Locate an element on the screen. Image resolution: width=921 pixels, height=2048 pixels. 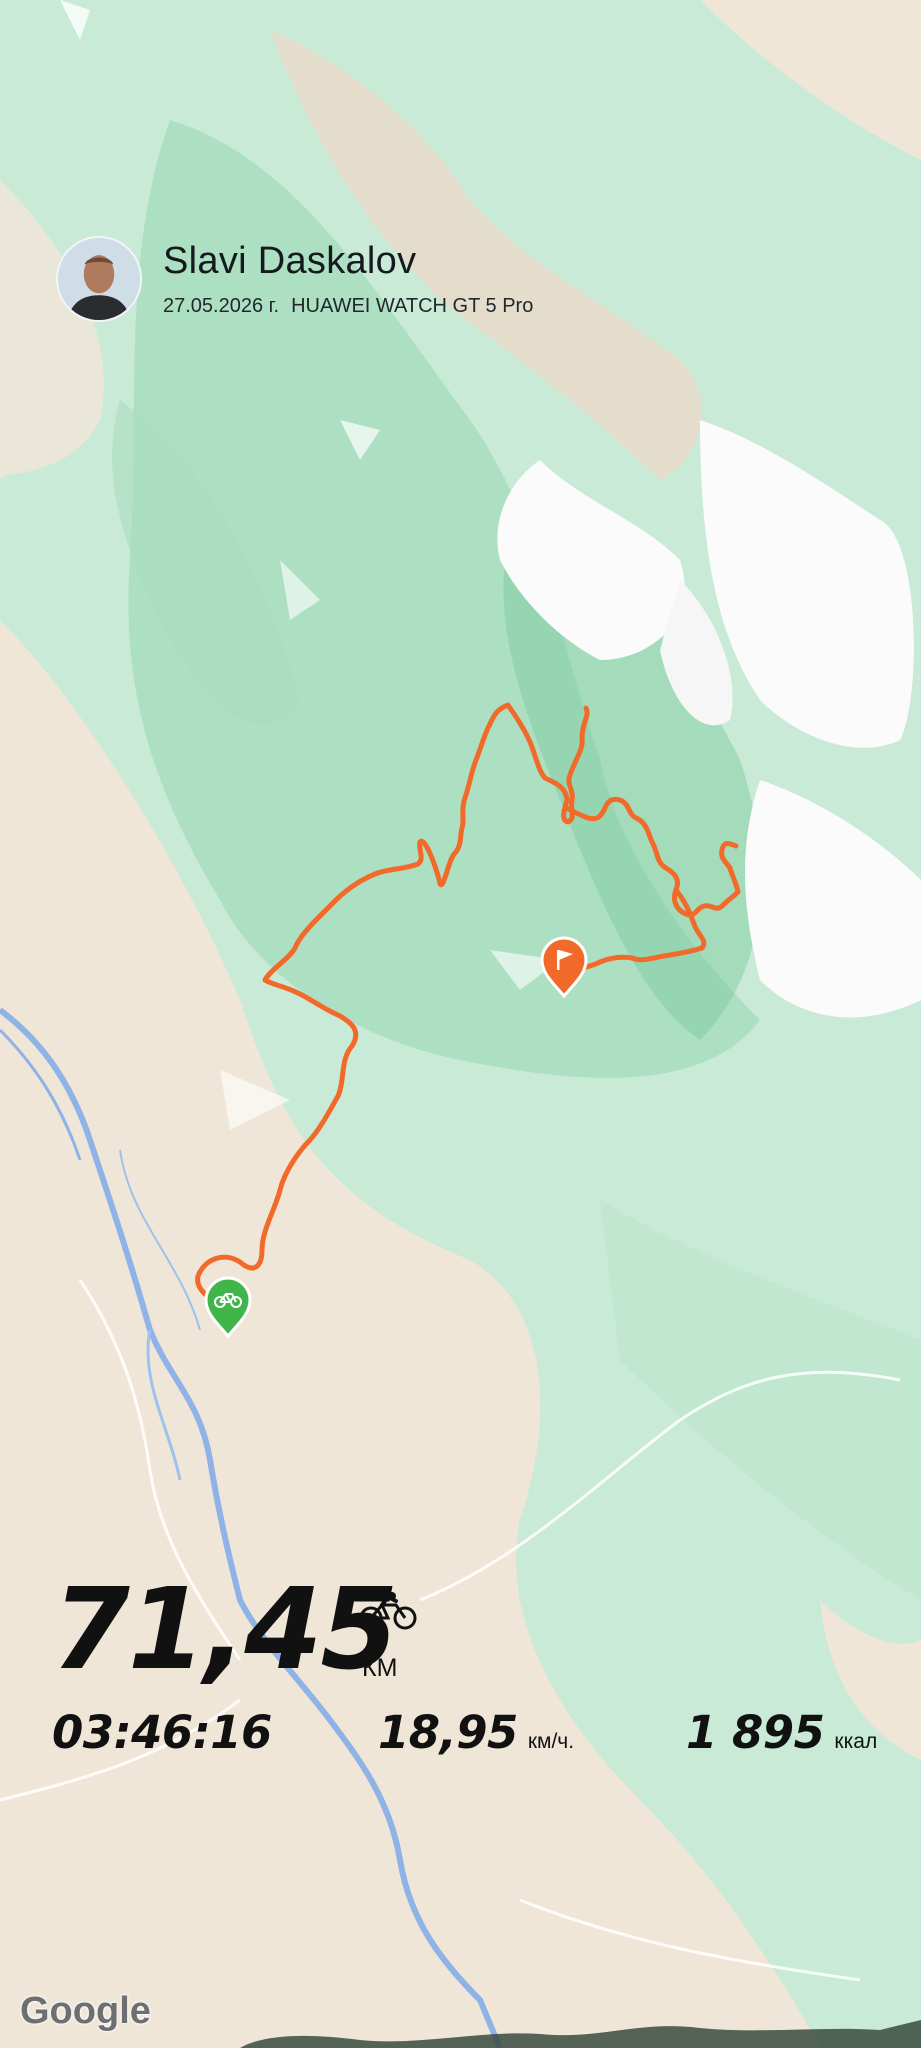
distance-value: 71,45 is located at coordinates (225, 1630).